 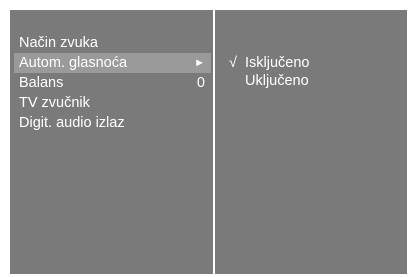 What do you see at coordinates (199, 63) in the screenshot?
I see `submenu-arrow-icon: ►` at bounding box center [199, 63].